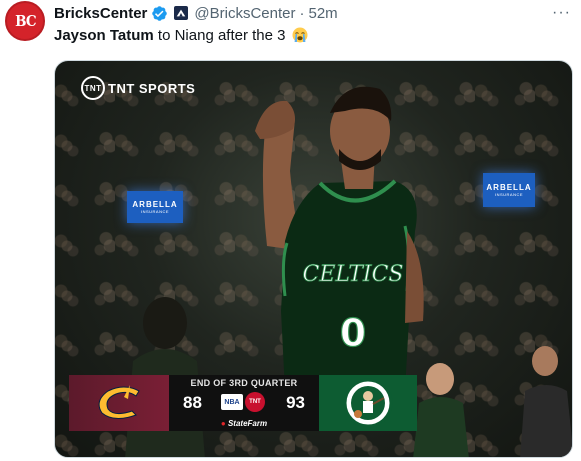  What do you see at coordinates (219, 35) in the screenshot?
I see `tweet-text-body: to Niang after the 3` at bounding box center [219, 35].